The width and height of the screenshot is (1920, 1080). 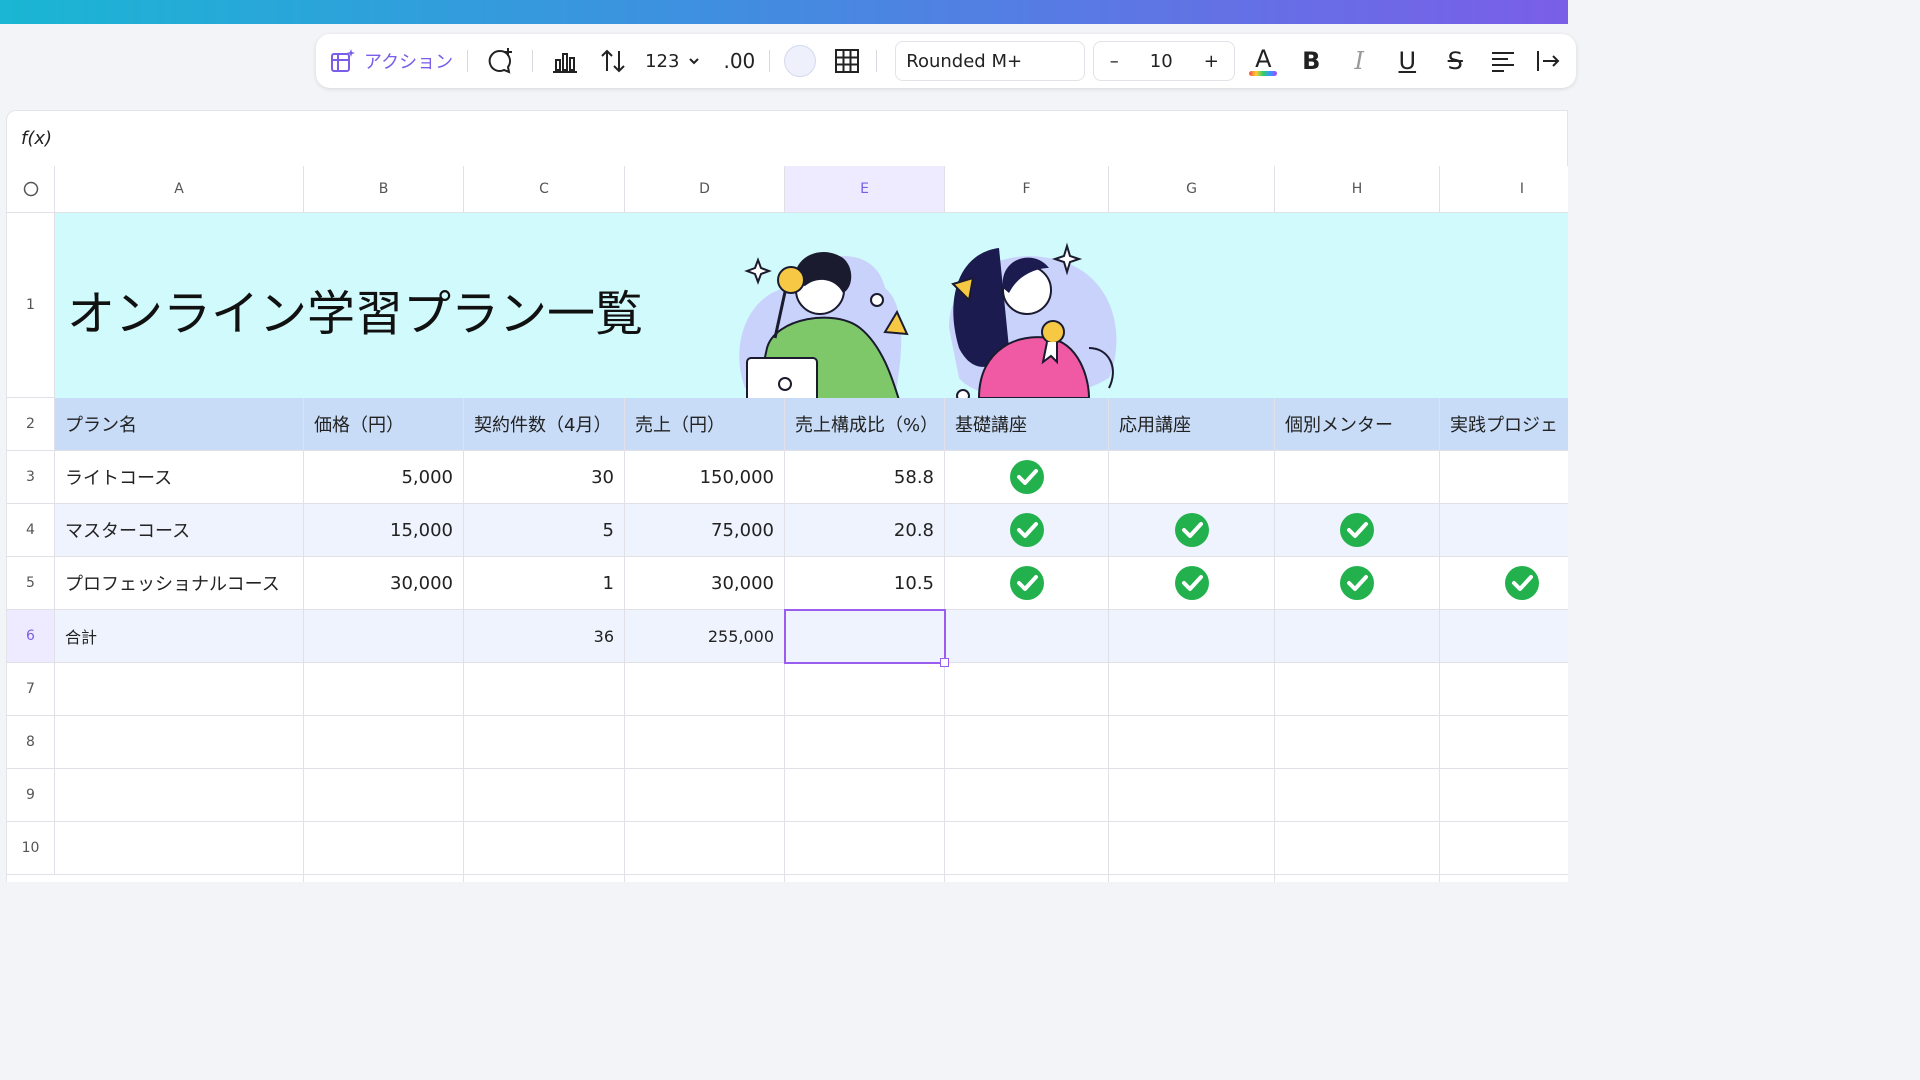 I want to click on cell-total-project, so click(x=1504, y=636).